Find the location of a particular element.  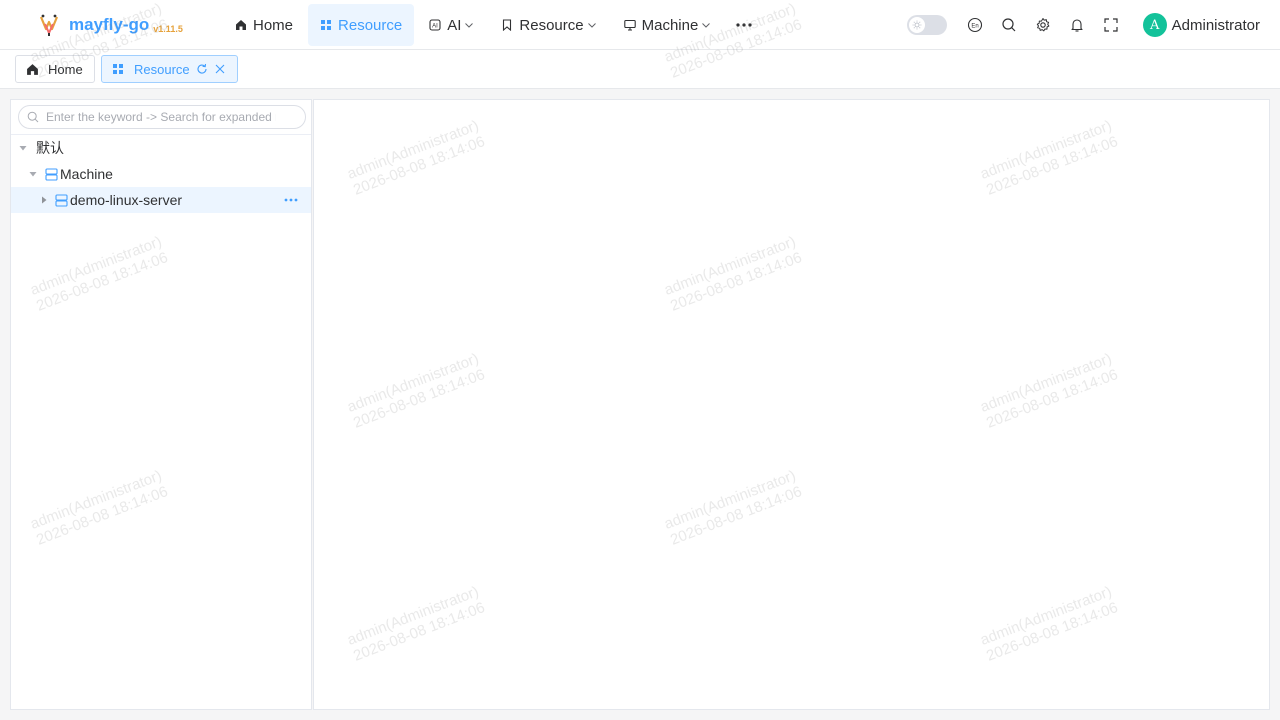

nav-item-label: Home is located at coordinates (273, 25).